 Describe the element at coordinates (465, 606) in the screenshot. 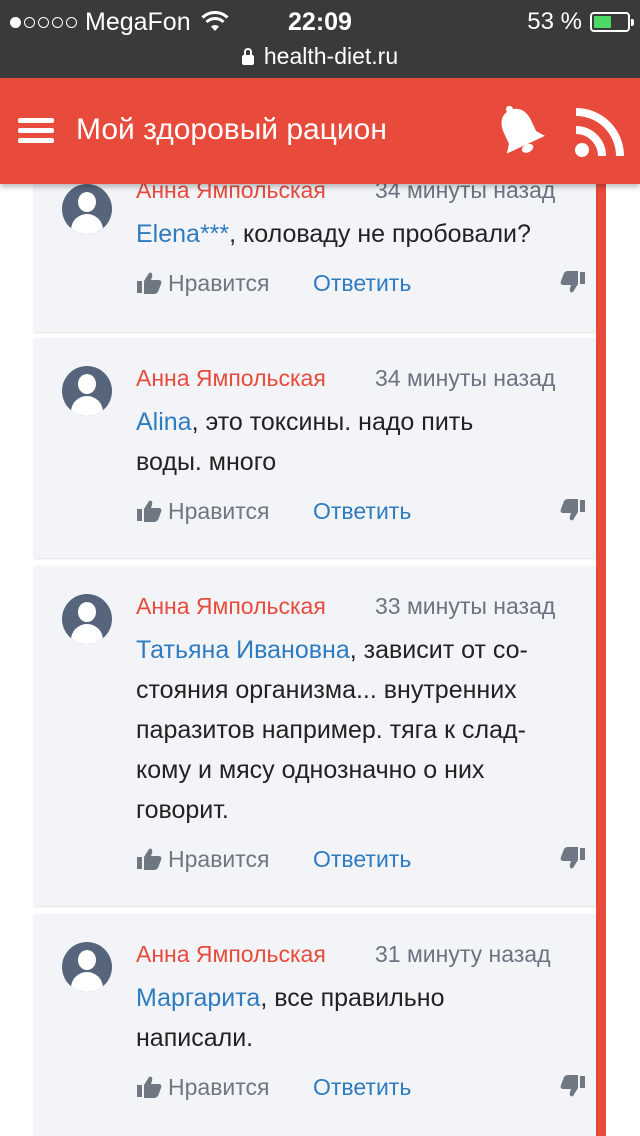

I see `comment-time: 33 минуты назад` at that location.